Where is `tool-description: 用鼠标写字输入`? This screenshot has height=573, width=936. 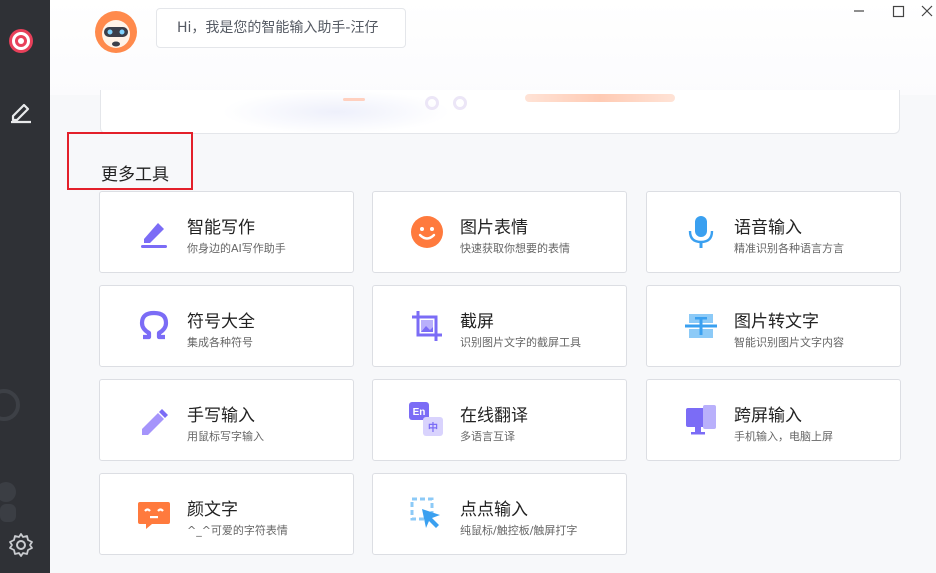
tool-description: 用鼠标写字输入 is located at coordinates (225, 436).